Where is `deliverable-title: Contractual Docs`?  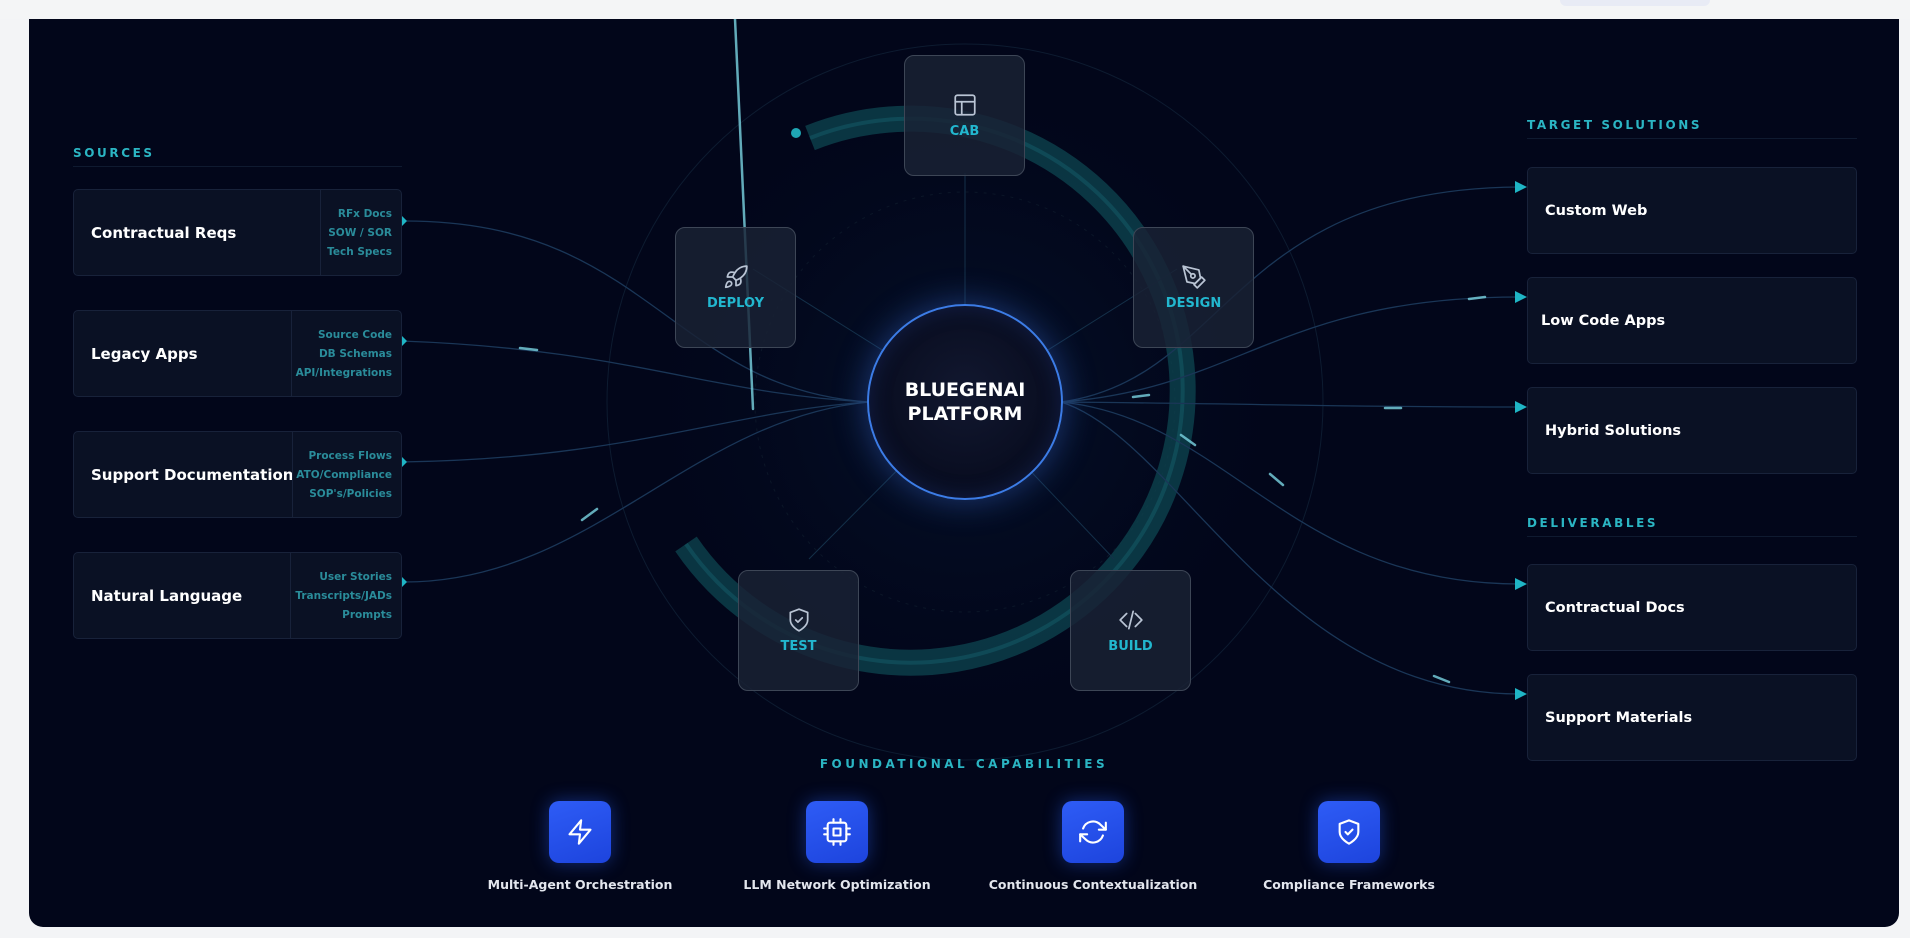 deliverable-title: Contractual Docs is located at coordinates (1615, 607).